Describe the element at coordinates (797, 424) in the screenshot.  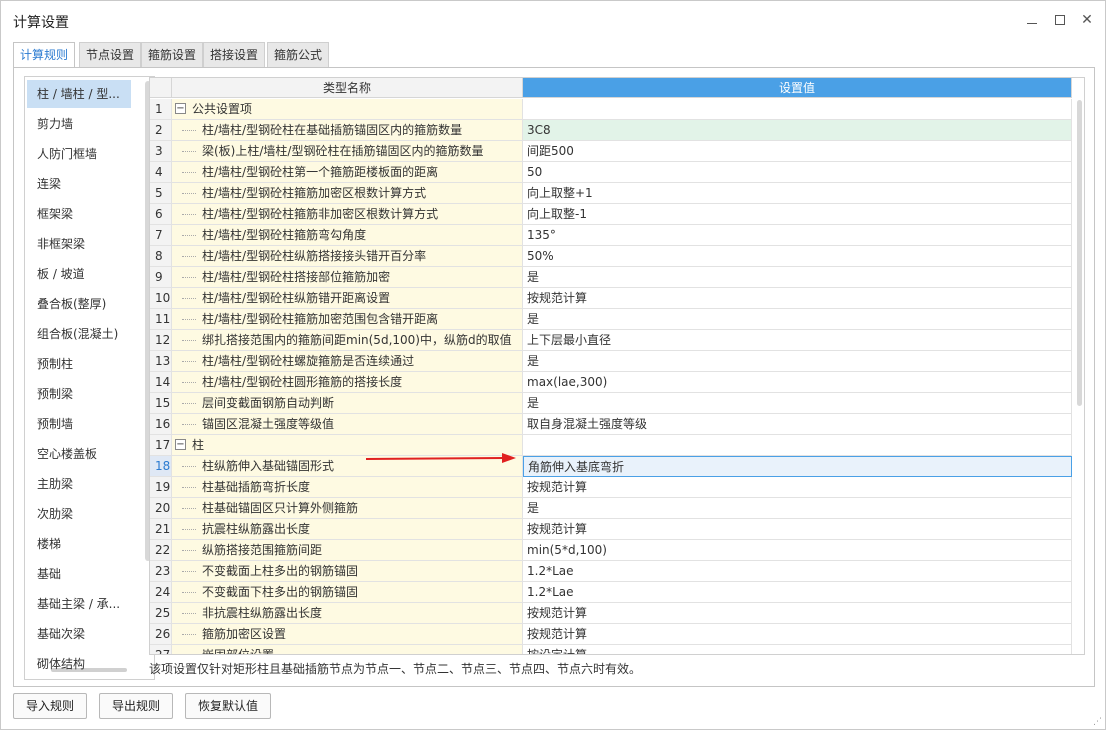
I see `setting-value-cell: 取自身混凝土强度等级` at that location.